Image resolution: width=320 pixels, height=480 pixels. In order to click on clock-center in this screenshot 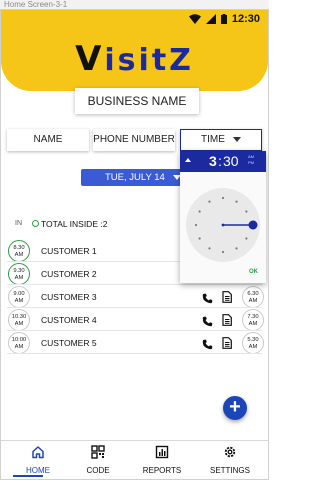, I will do `click(223, 225)`.